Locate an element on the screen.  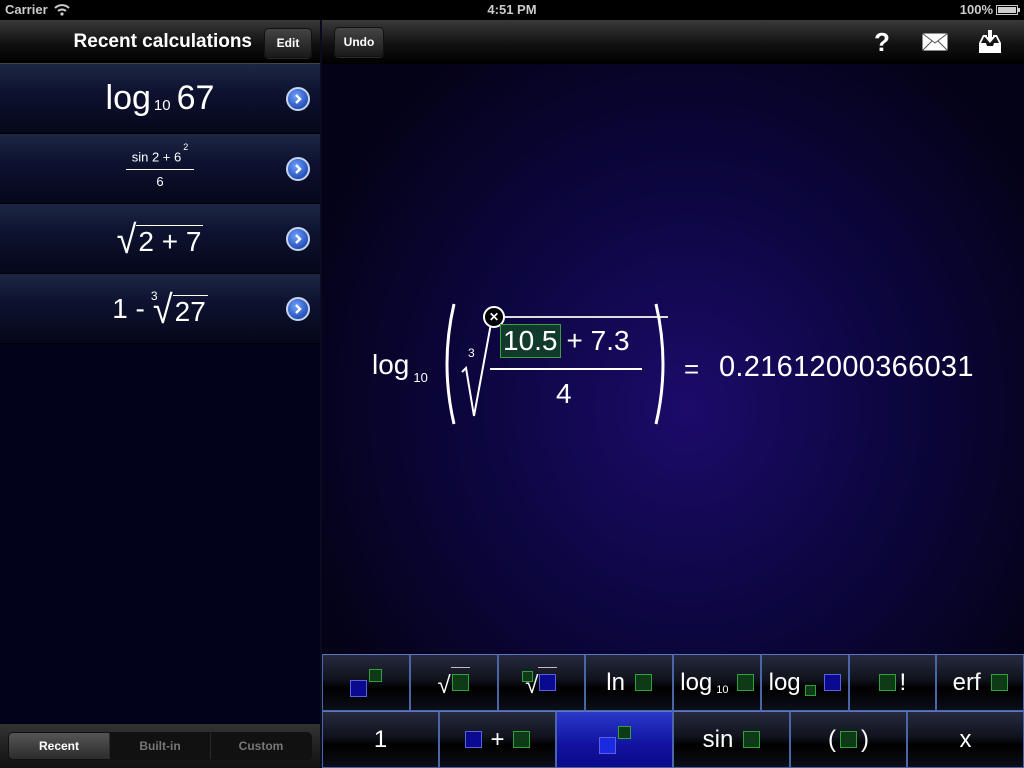
denominator: 6 is located at coordinates (160, 181).